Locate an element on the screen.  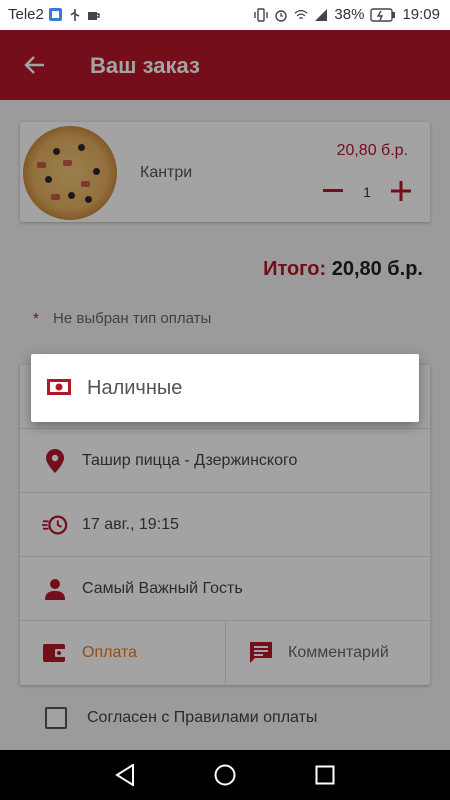
clock: 19:09 is located at coordinates (421, 14).